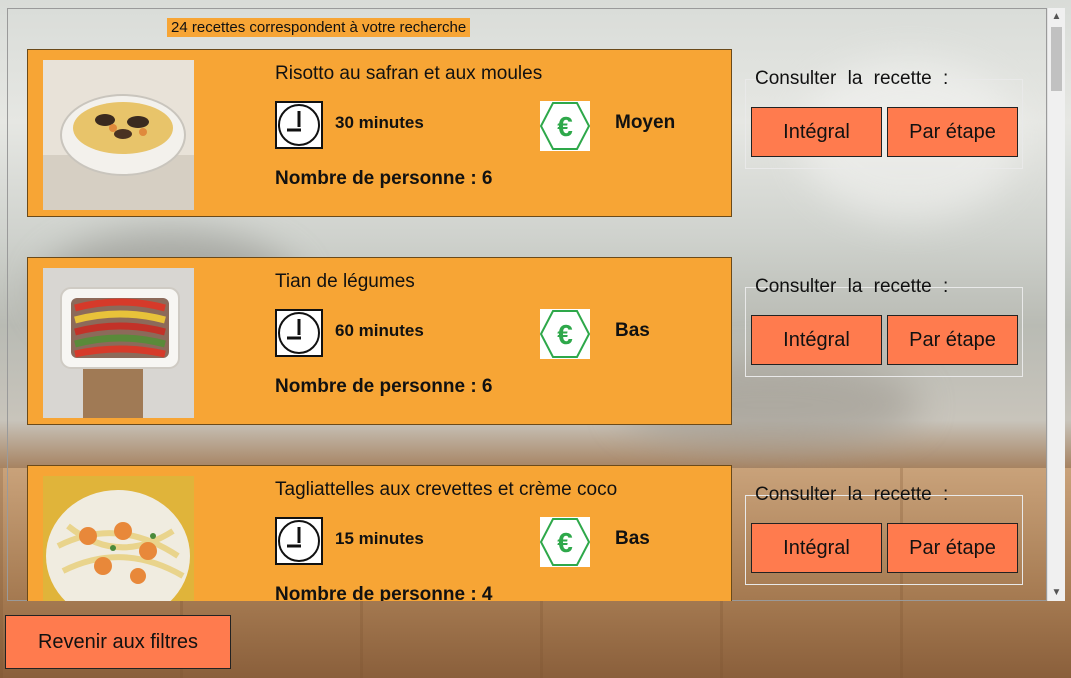 The height and width of the screenshot is (678, 1071). What do you see at coordinates (299, 541) in the screenshot?
I see `clock-icon` at bounding box center [299, 541].